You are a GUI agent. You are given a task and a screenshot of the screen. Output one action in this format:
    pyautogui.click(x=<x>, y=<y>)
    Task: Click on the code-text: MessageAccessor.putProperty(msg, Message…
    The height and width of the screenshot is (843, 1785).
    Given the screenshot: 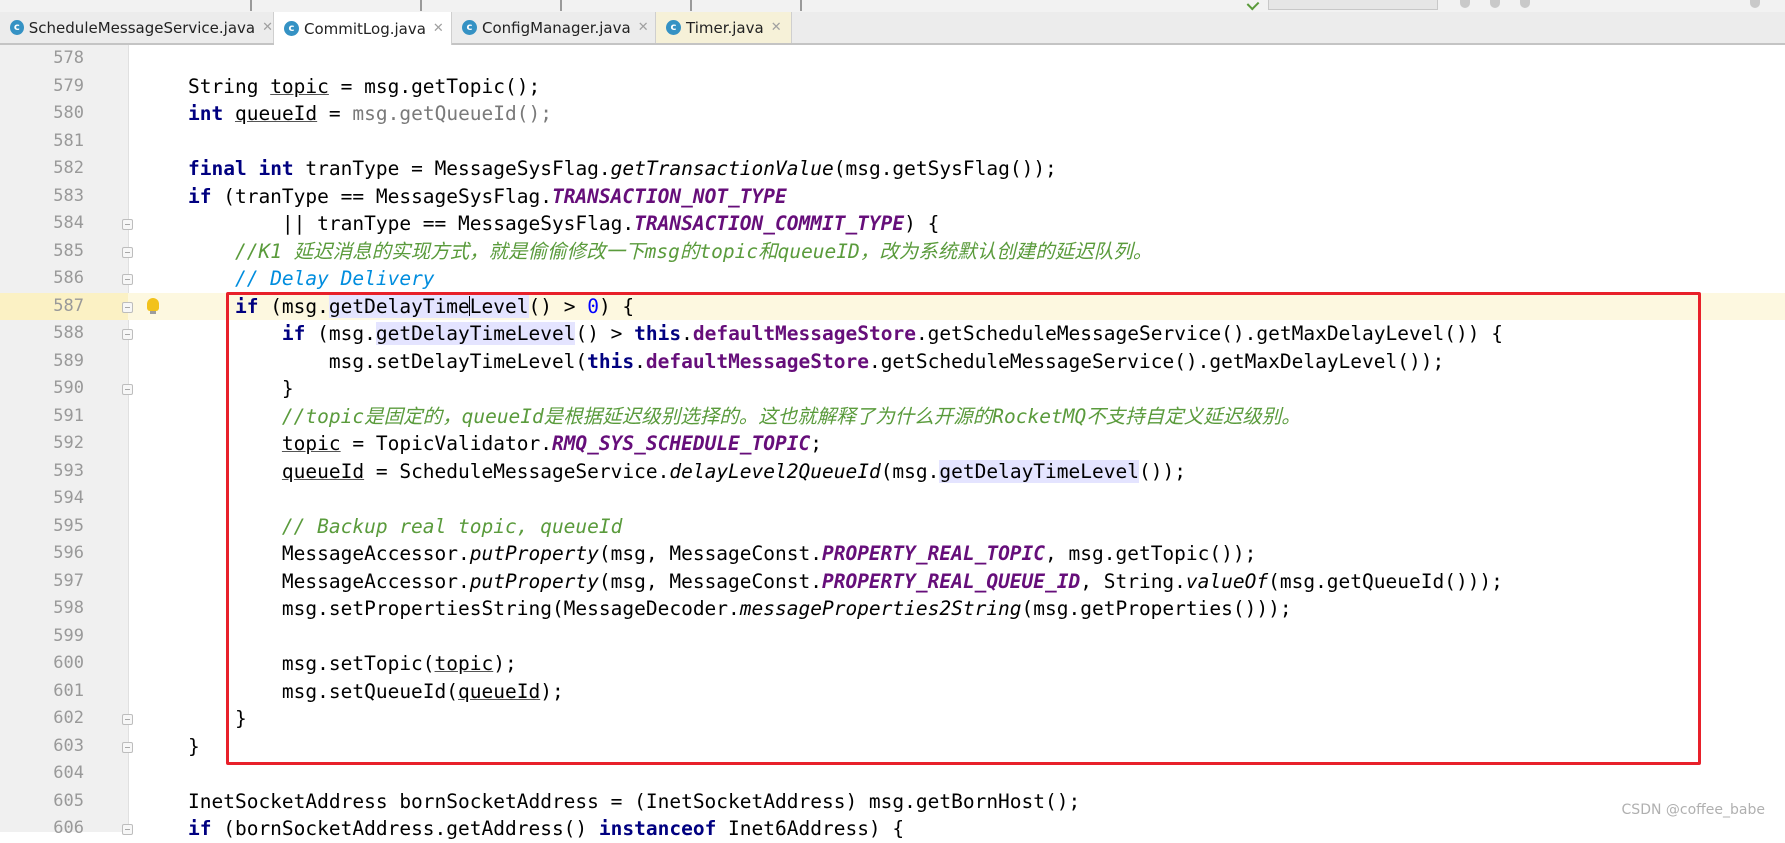 What is the action you would take?
    pyautogui.click(x=845, y=582)
    